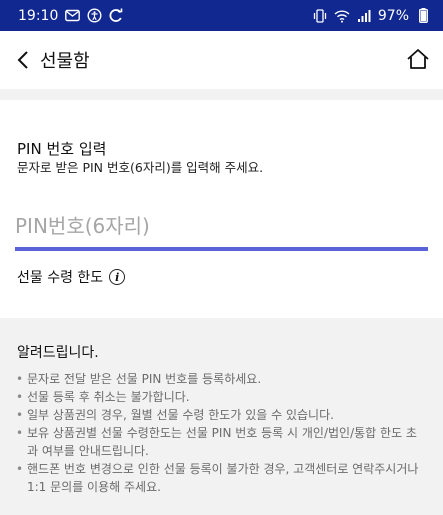 The width and height of the screenshot is (443, 515). Describe the element at coordinates (221, 379) in the screenshot. I see `notice-item: 문자로 전달 받은 선물 PIN 번호를 등록하세요.` at that location.